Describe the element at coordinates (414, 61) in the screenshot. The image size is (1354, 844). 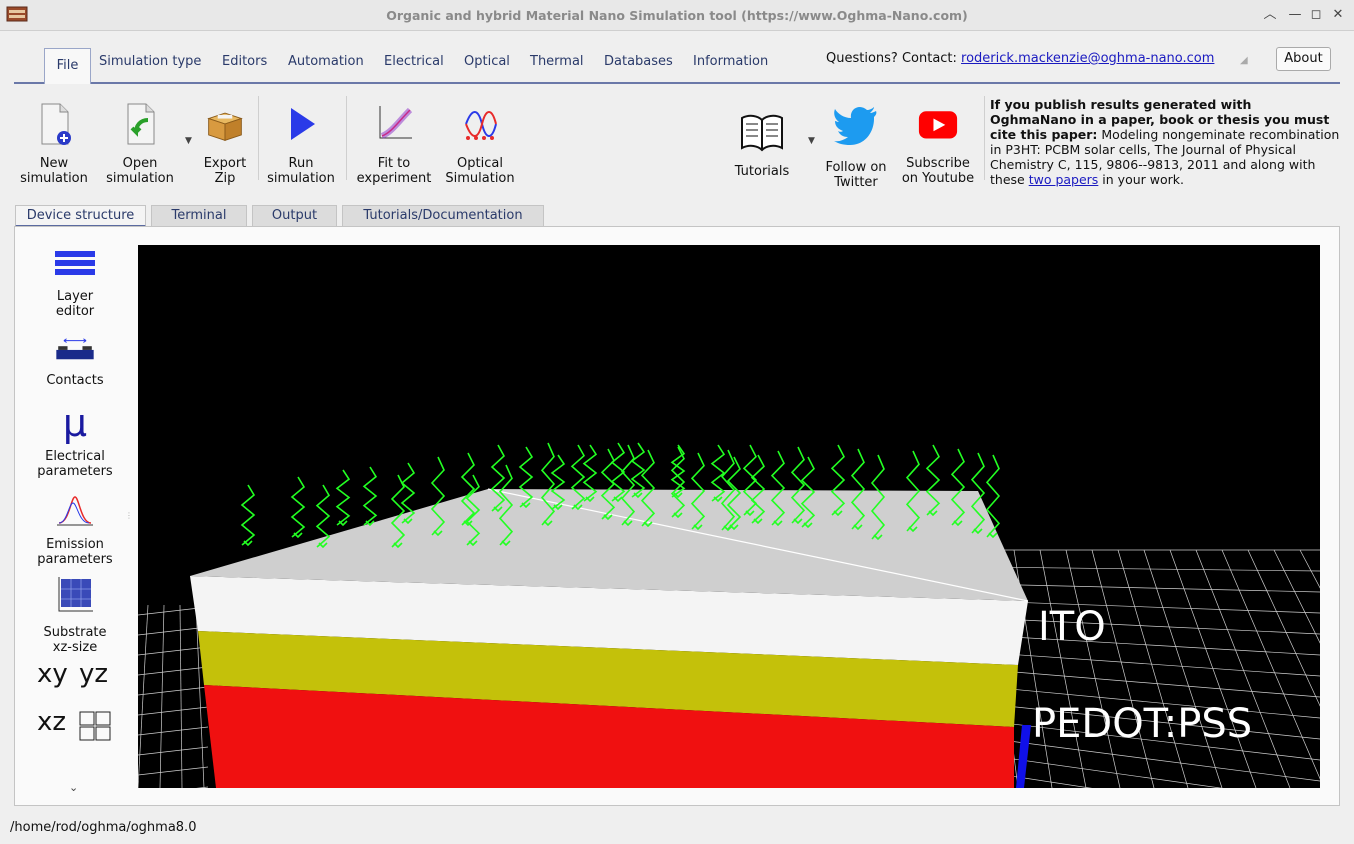
I see `tab-electrical: Electrical` at that location.